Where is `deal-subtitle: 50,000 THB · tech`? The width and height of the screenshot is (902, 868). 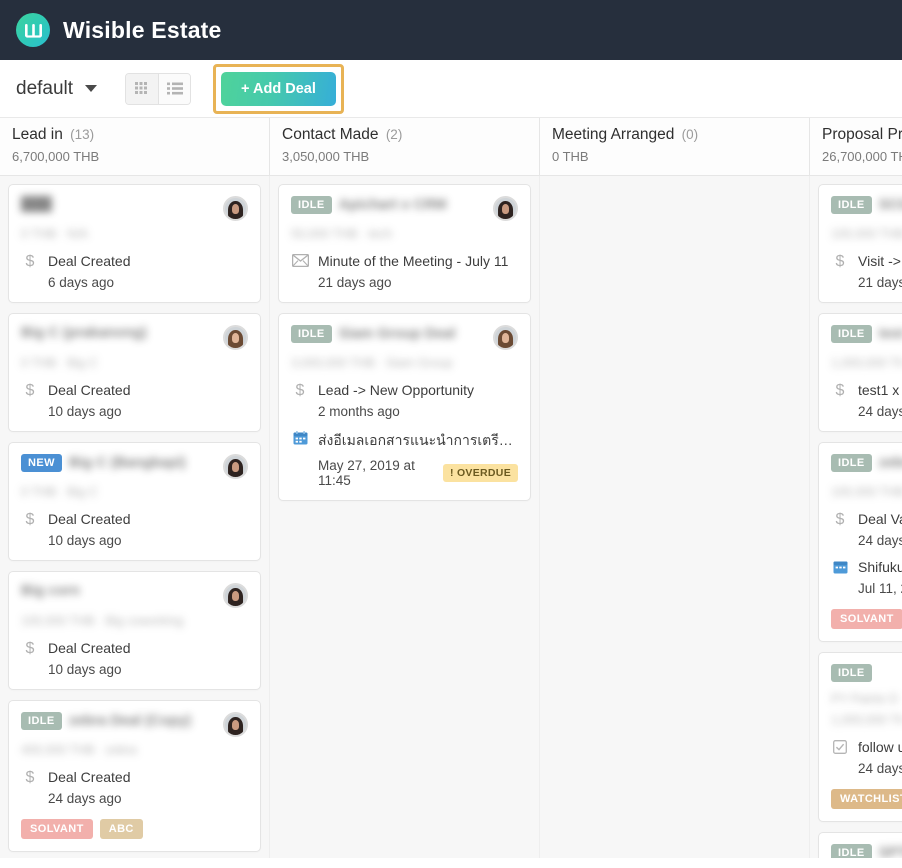
deal-subtitle: 50,000 THB · tech is located at coordinates (342, 234).